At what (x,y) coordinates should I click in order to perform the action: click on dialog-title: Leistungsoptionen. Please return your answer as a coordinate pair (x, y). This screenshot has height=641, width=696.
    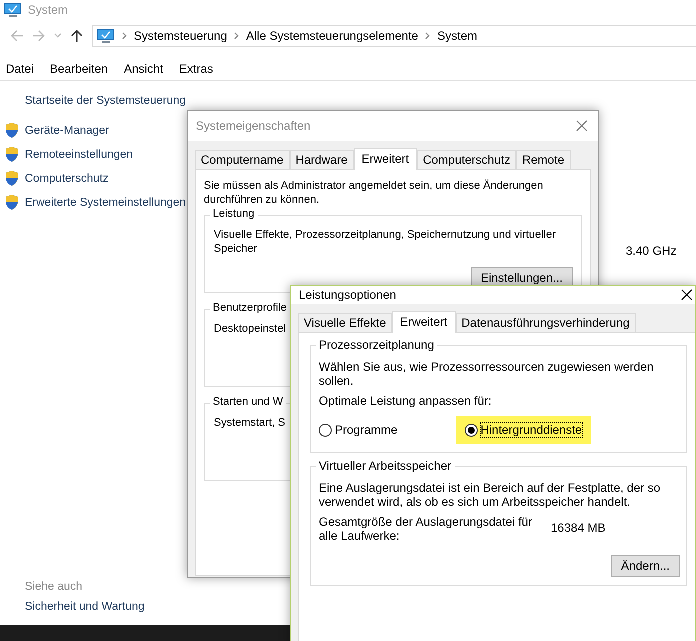
    Looking at the image, I should click on (347, 295).